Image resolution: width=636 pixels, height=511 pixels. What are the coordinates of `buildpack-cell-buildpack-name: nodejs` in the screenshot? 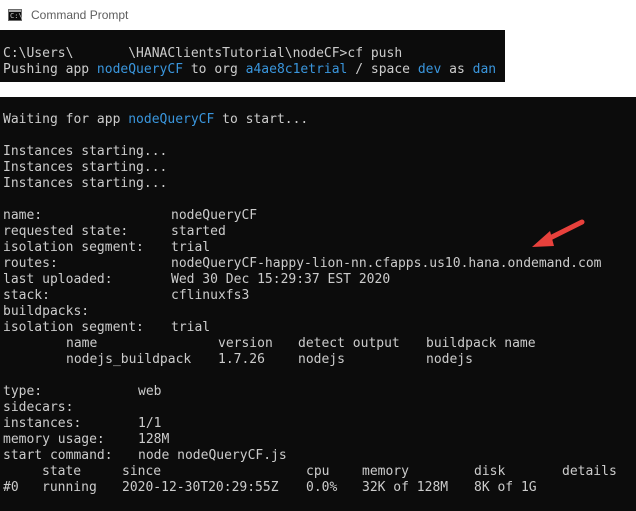 It's located at (449, 359).